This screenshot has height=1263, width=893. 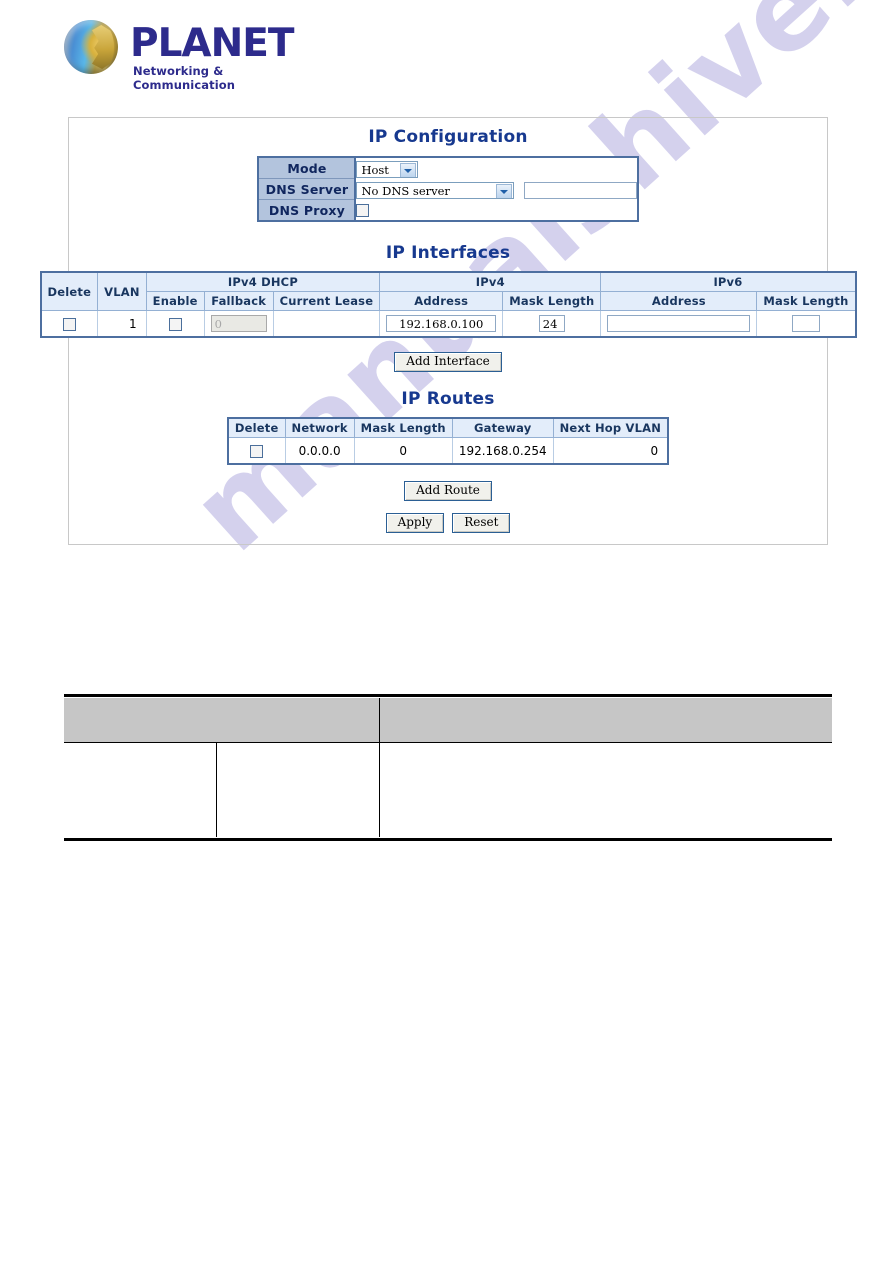 What do you see at coordinates (307, 168) in the screenshot?
I see `mode-label: Mode` at bounding box center [307, 168].